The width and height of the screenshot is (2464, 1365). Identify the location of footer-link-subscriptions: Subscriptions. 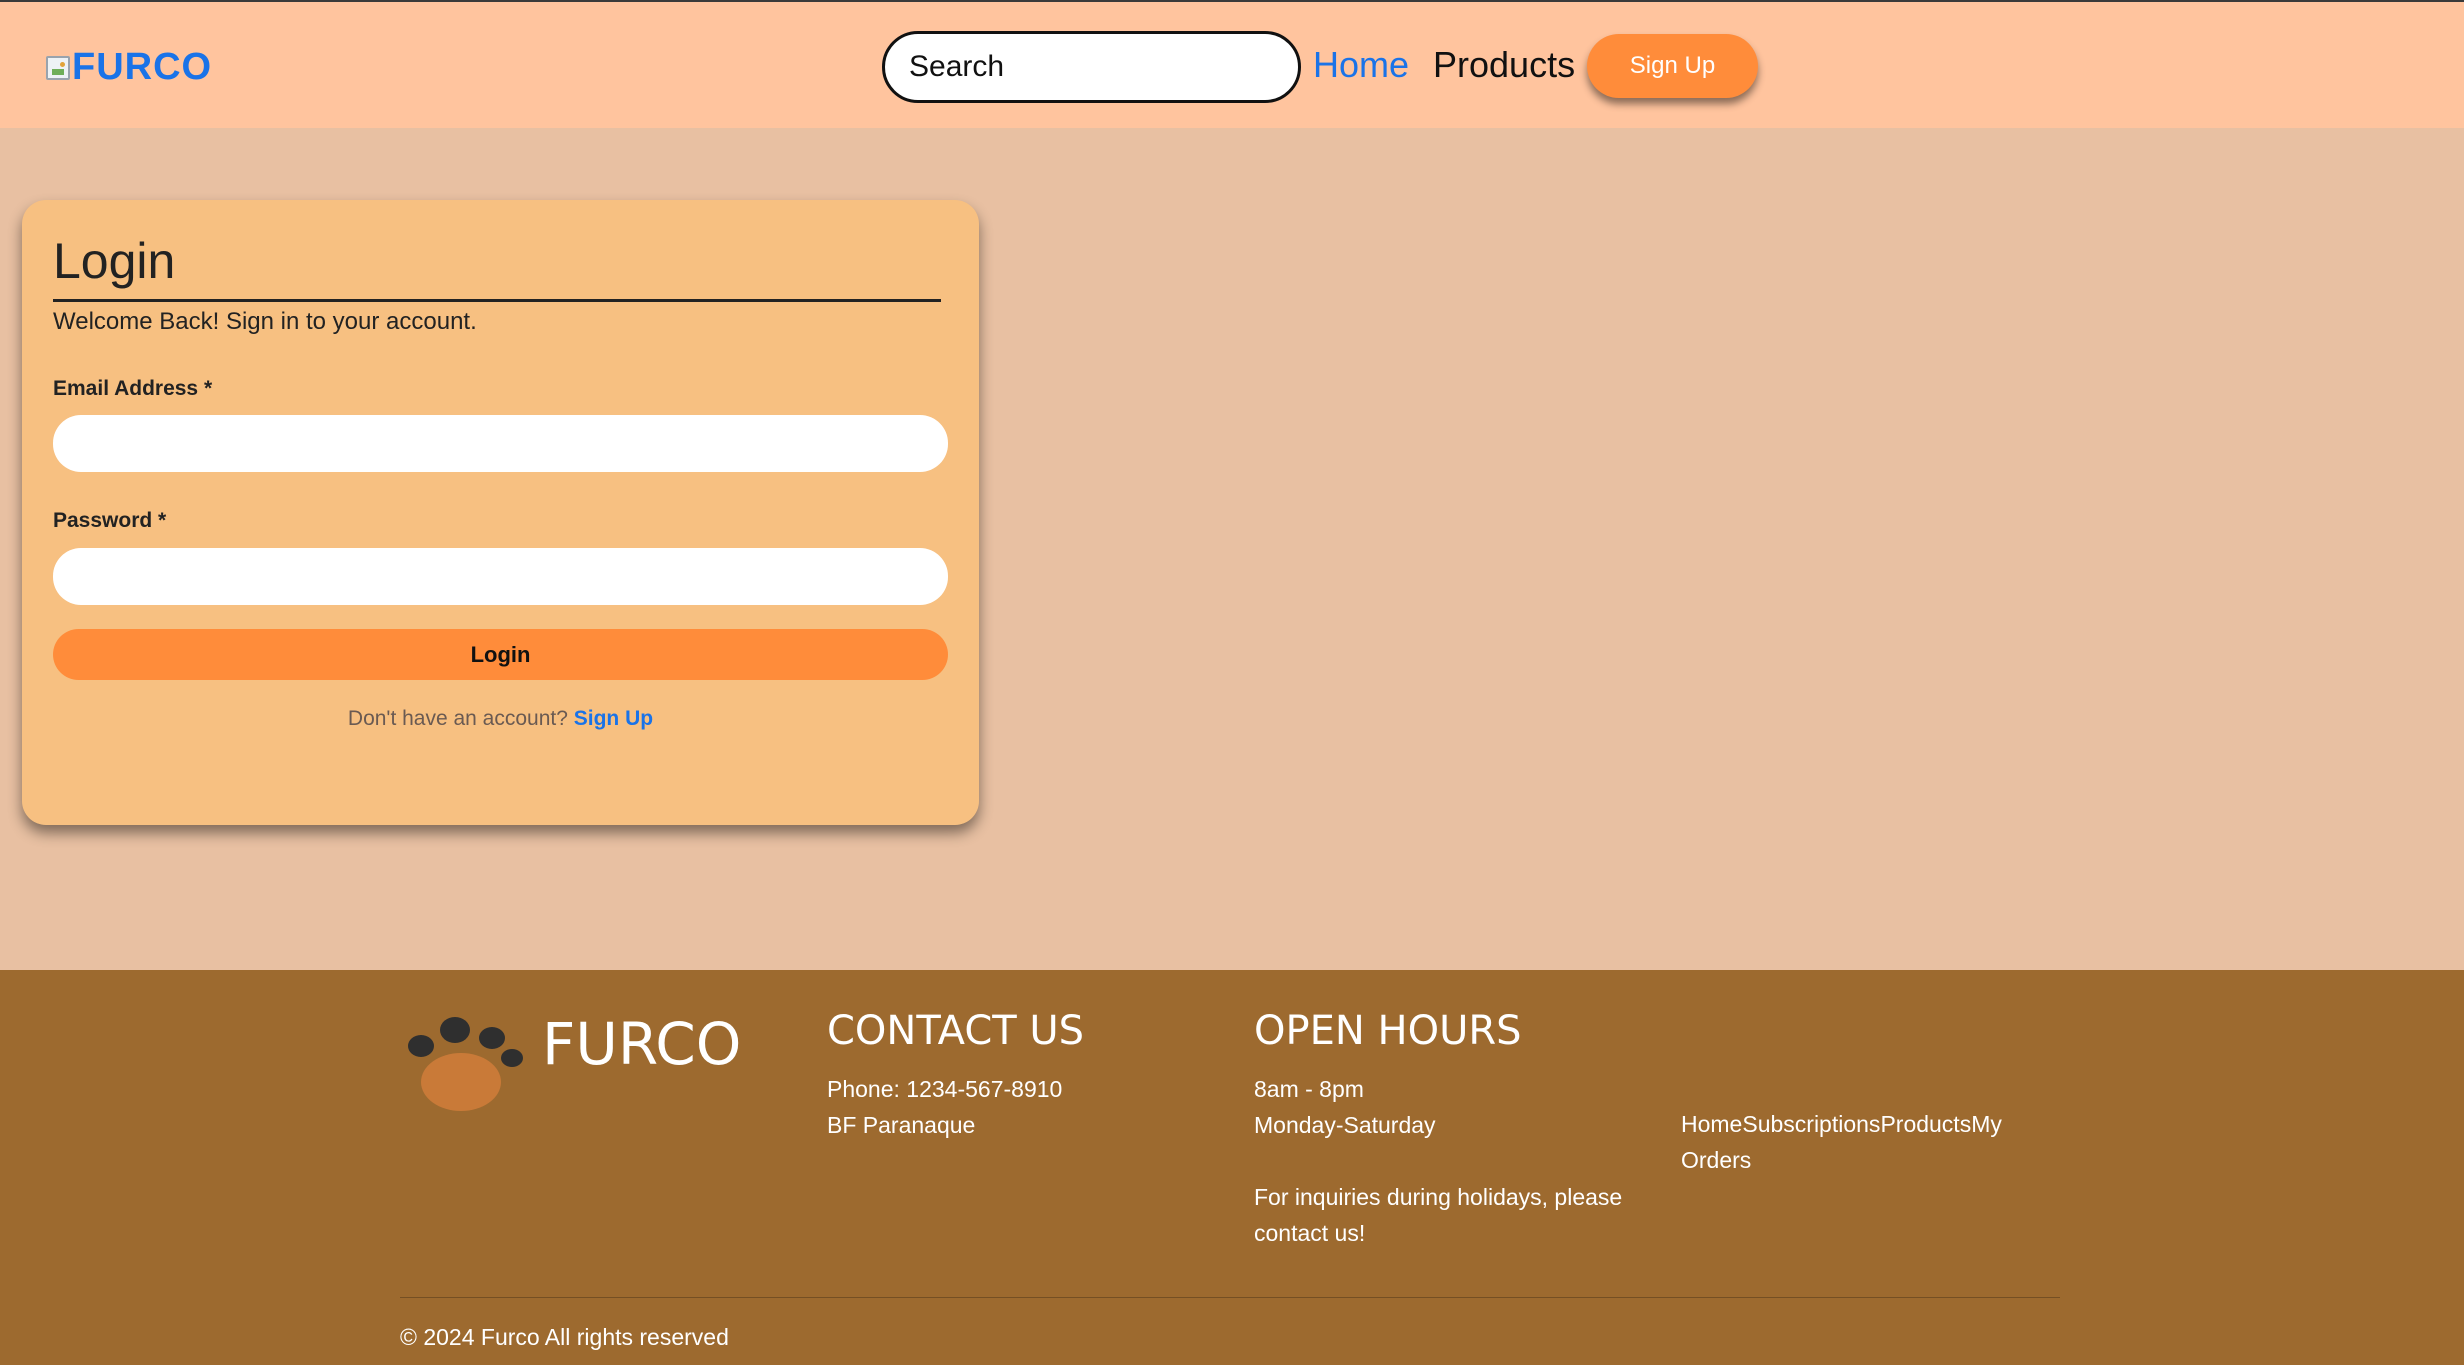
(1811, 1124).